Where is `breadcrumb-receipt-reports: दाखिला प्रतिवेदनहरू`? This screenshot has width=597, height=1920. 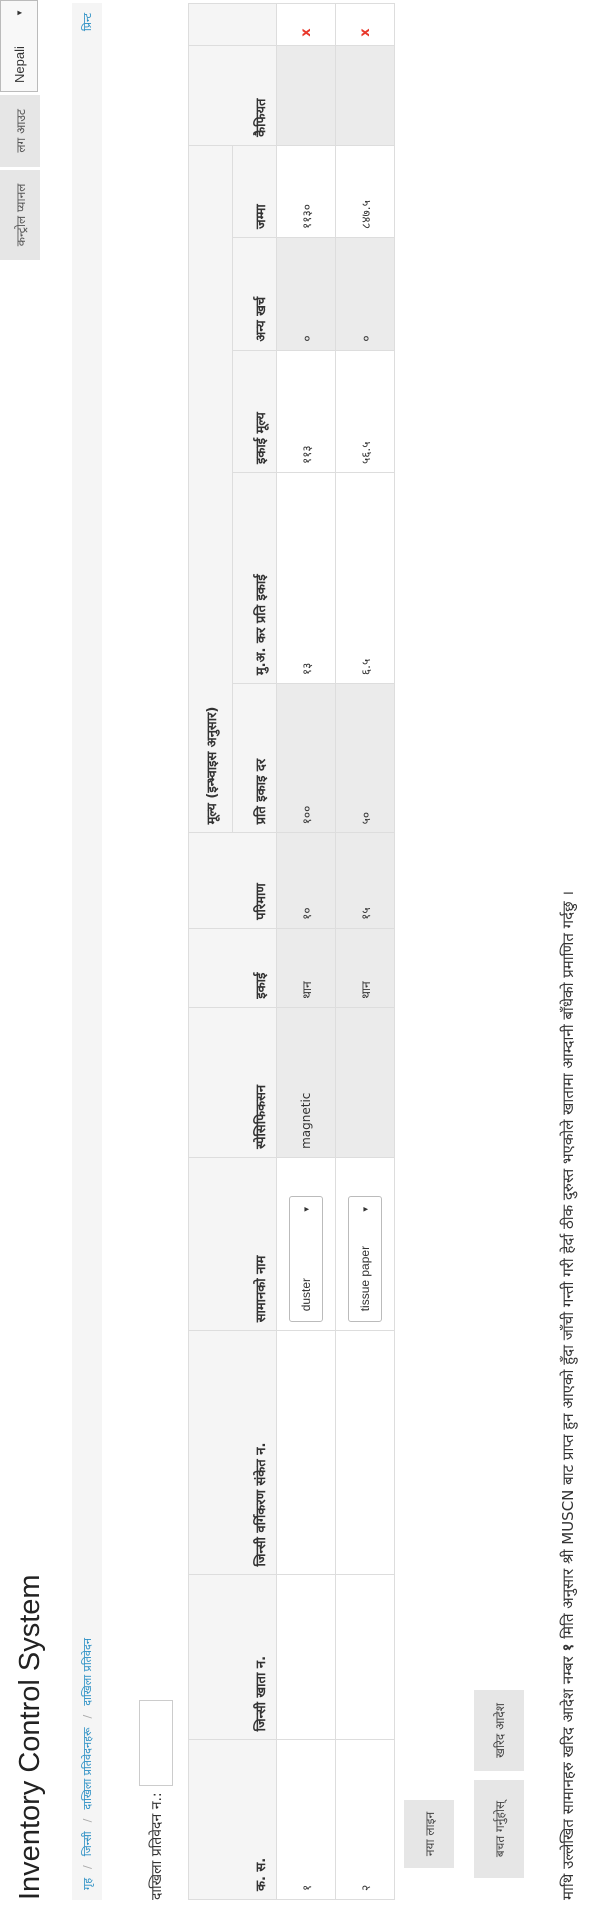 breadcrumb-receipt-reports: दाखिला प्रतिवेदनहरू is located at coordinates (87, 1769).